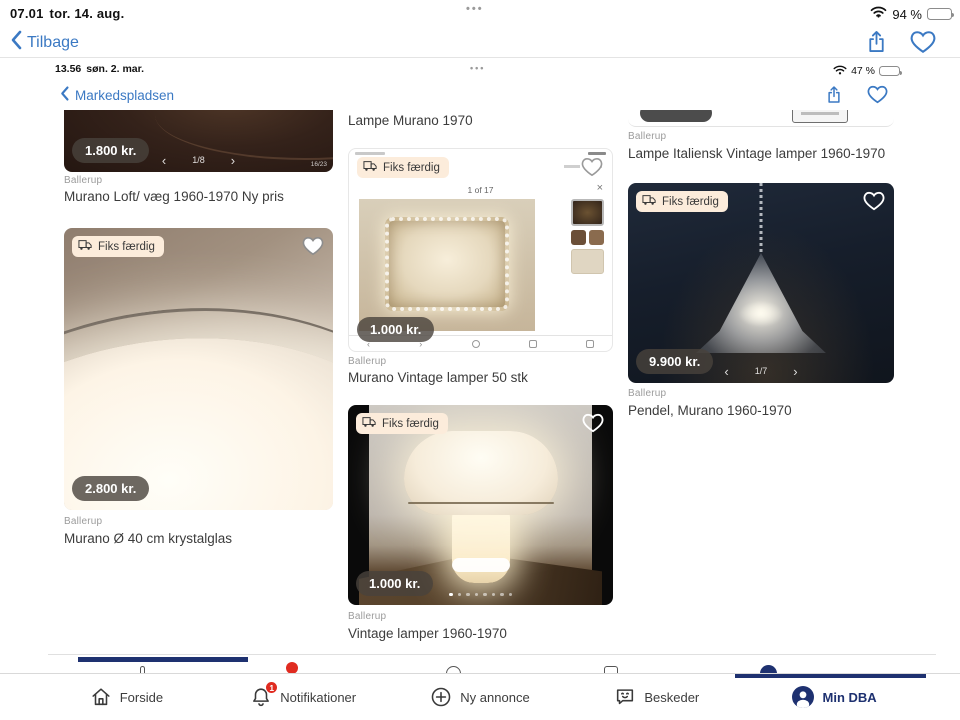  What do you see at coordinates (318, 697) in the screenshot?
I see `tab-label: Notifikationer` at bounding box center [318, 697].